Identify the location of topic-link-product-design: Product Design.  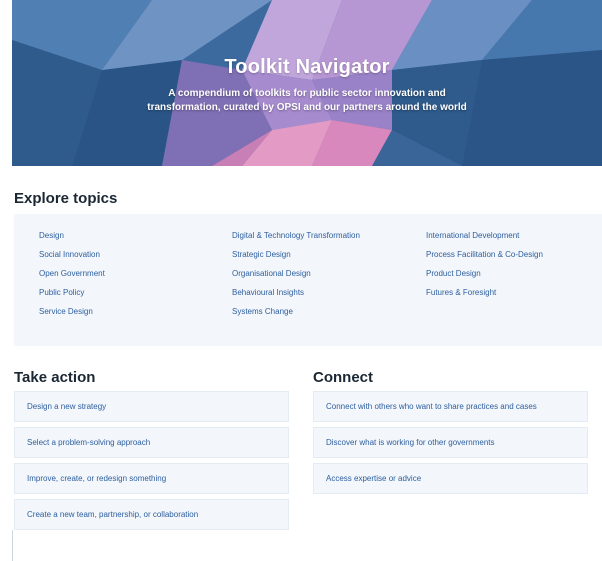
(484, 275).